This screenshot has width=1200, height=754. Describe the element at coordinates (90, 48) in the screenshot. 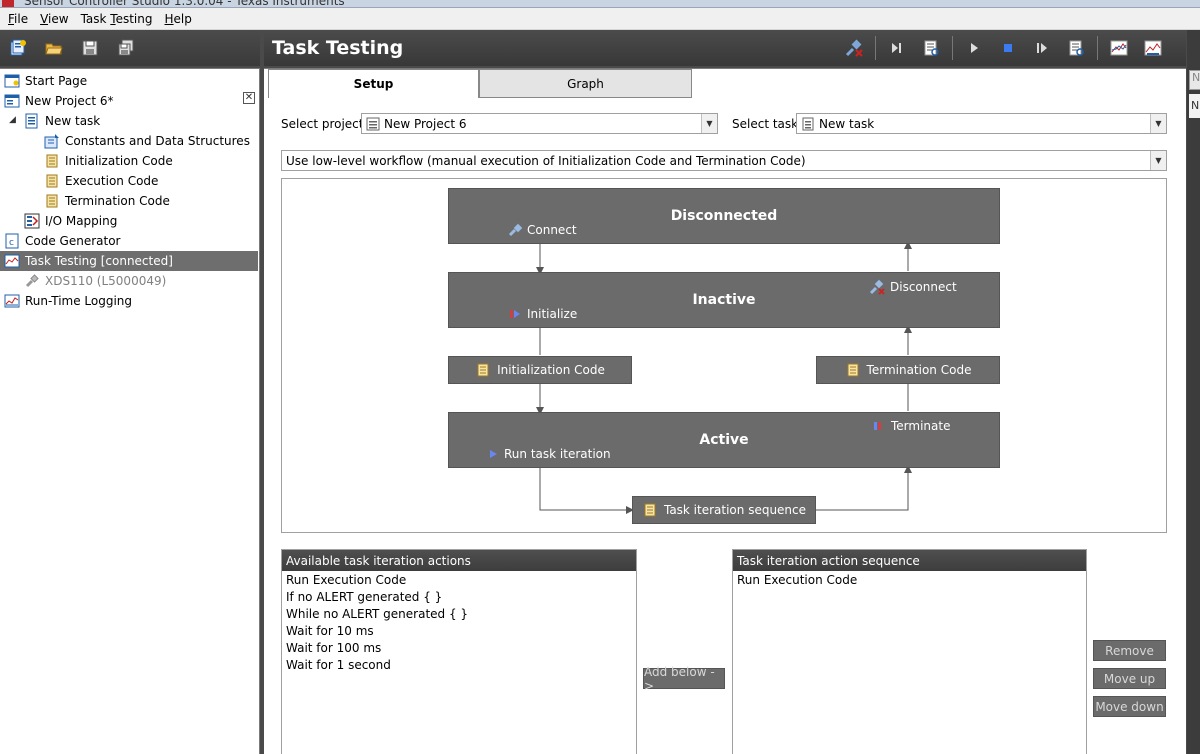

I see `save-icon` at that location.